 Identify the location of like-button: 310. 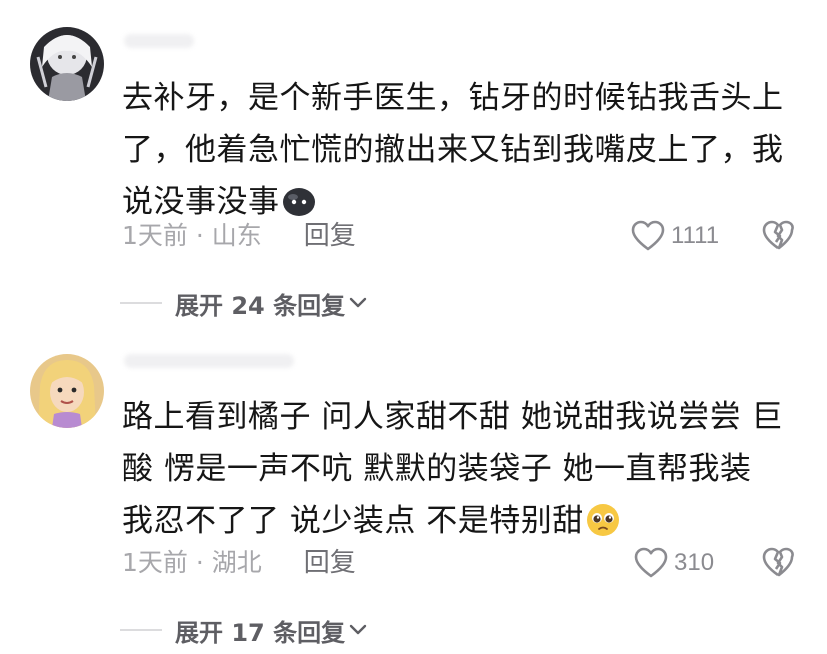
(674, 563).